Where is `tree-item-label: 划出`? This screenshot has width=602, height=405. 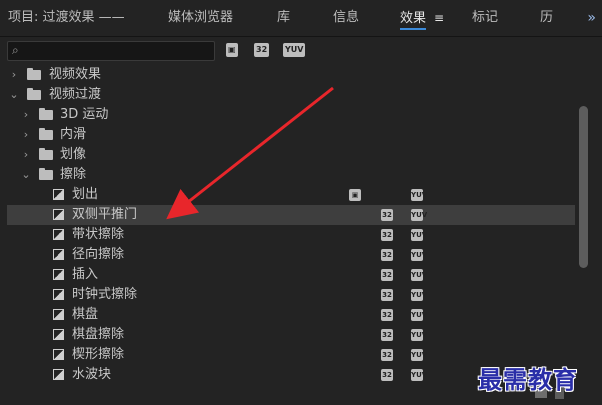 tree-item-label: 划出 is located at coordinates (85, 194).